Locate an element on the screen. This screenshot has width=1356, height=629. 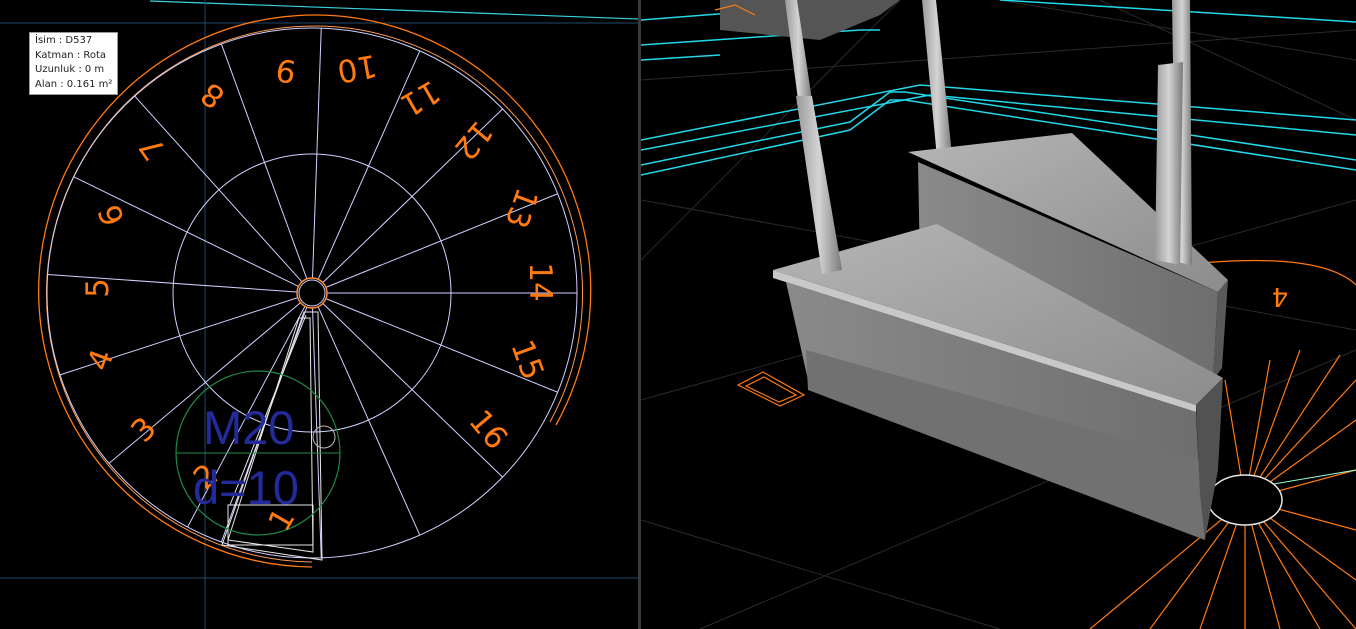
route-label-bottom: d=10 is located at coordinates (246, 487).